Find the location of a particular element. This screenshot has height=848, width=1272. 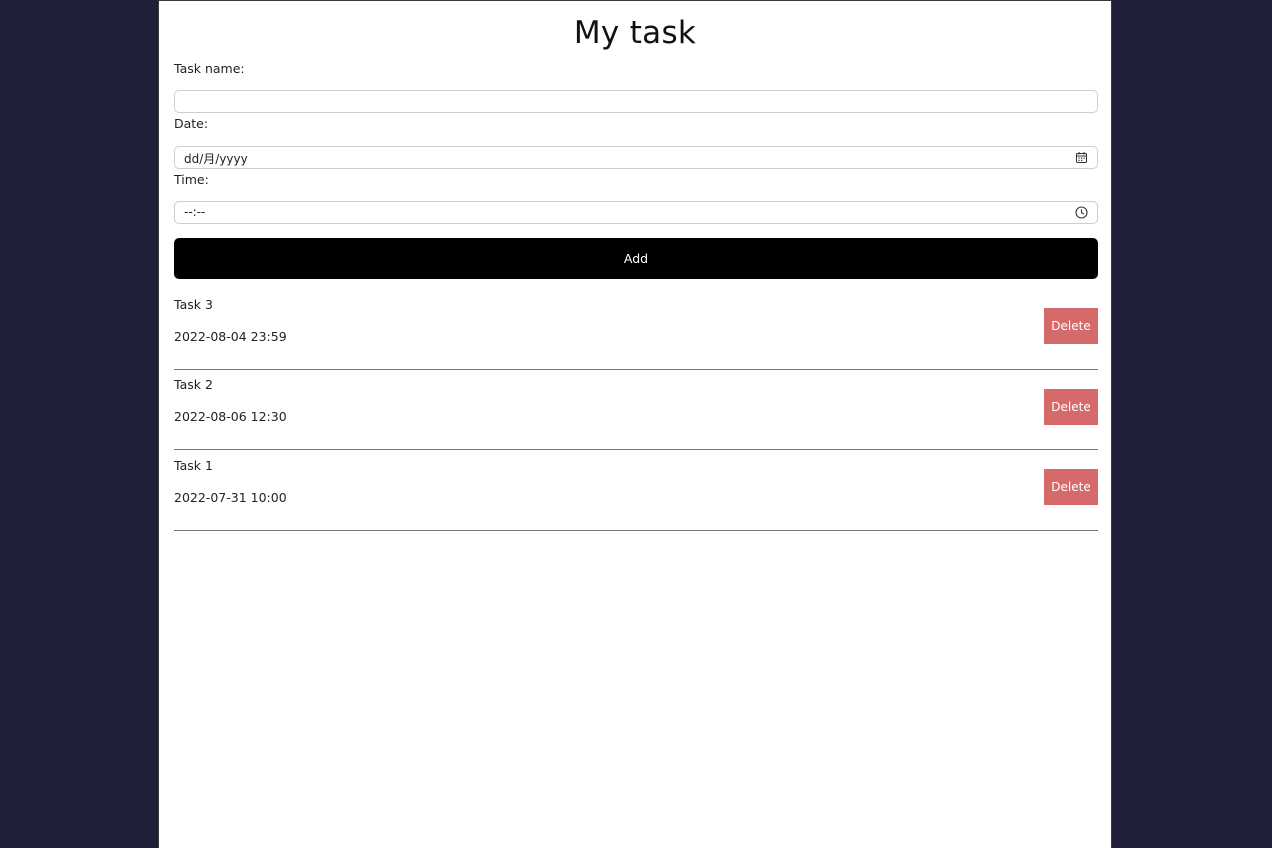

date-placeholder: dd/月/yyyy is located at coordinates (216, 159).